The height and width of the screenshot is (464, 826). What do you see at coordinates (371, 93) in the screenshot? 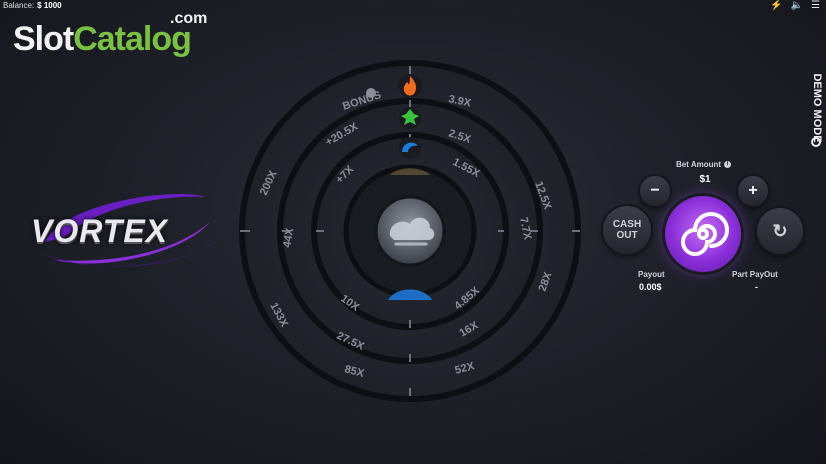
I see `bonus-info-icon` at bounding box center [371, 93].